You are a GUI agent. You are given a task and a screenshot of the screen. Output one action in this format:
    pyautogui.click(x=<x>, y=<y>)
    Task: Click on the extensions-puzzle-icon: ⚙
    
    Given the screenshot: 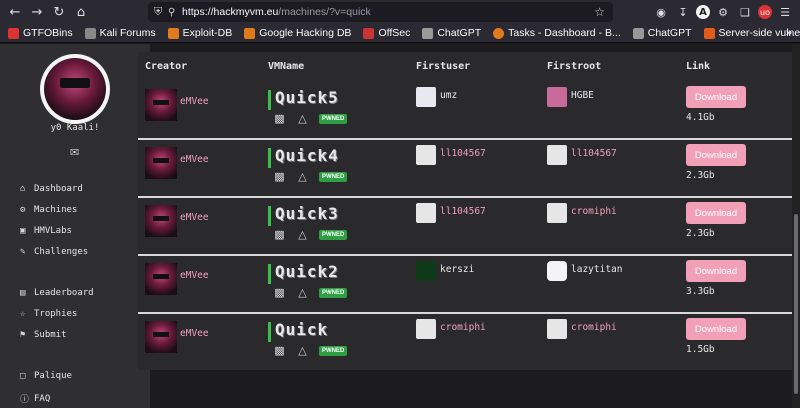 What is the action you would take?
    pyautogui.click(x=723, y=12)
    